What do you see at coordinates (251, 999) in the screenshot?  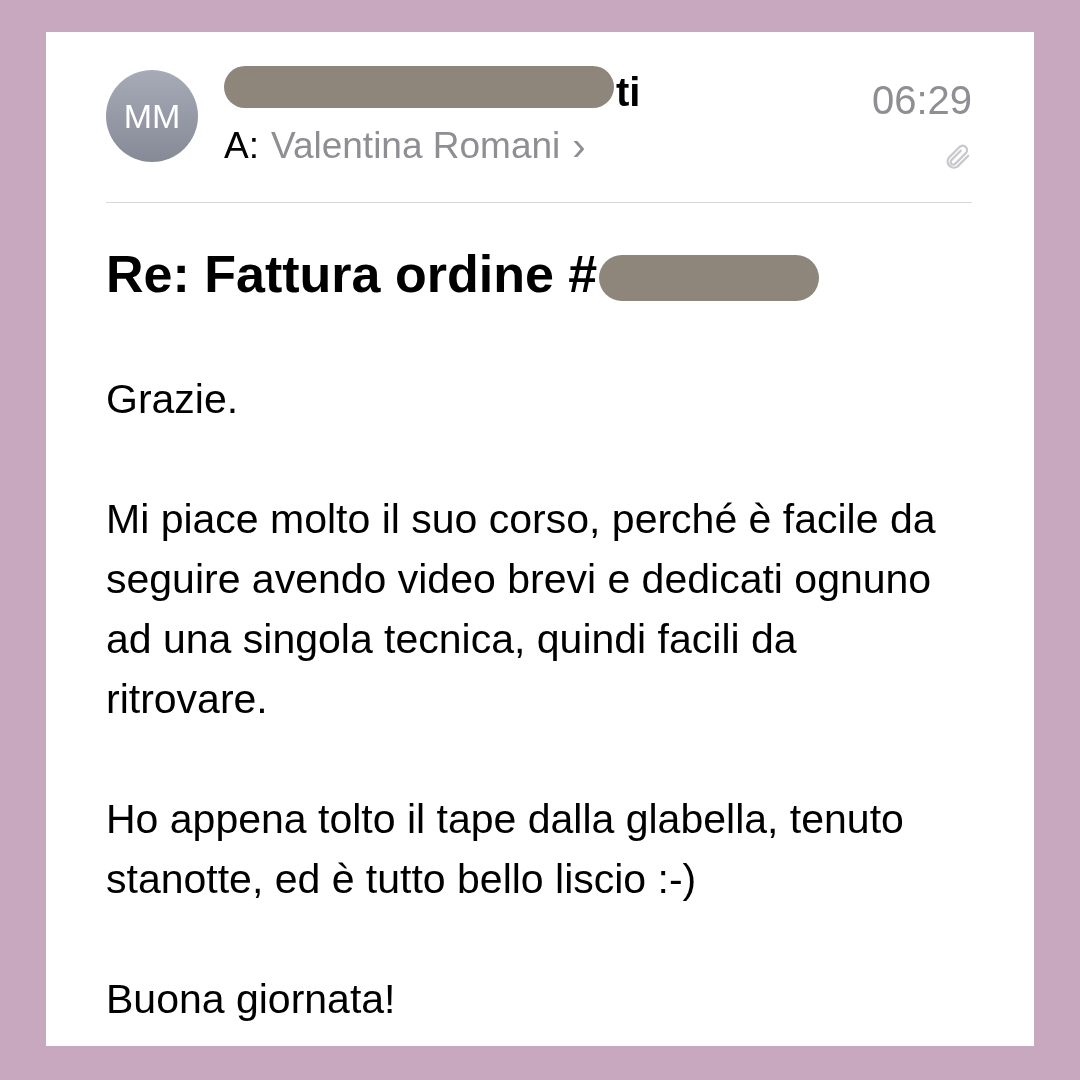 I see `body-paragraph: Buona giornata!` at bounding box center [251, 999].